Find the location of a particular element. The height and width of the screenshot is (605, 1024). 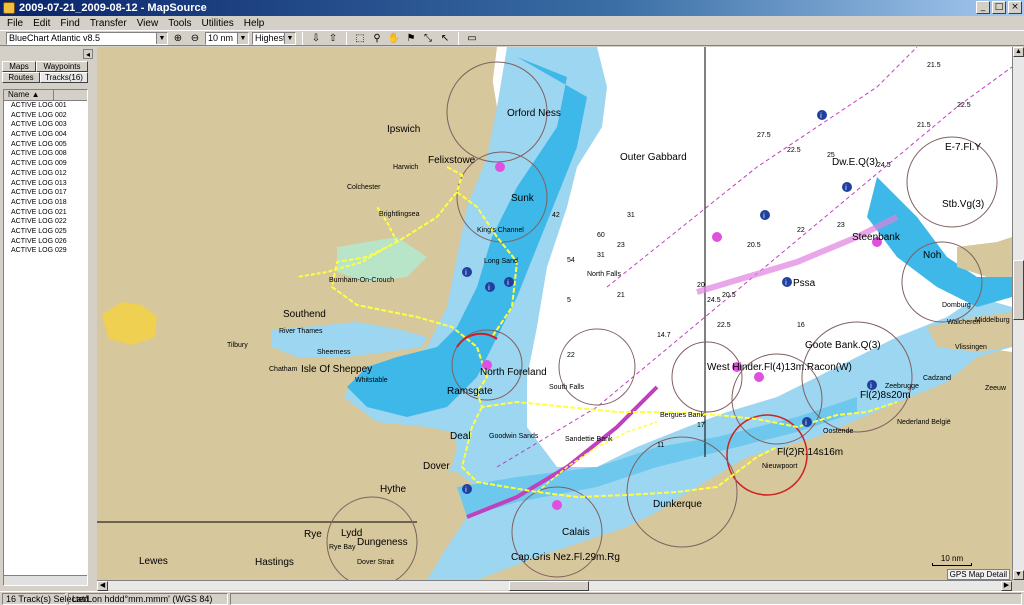

map-vertical-scrollbar: ▲ ▼ is located at coordinates (1018, 313).